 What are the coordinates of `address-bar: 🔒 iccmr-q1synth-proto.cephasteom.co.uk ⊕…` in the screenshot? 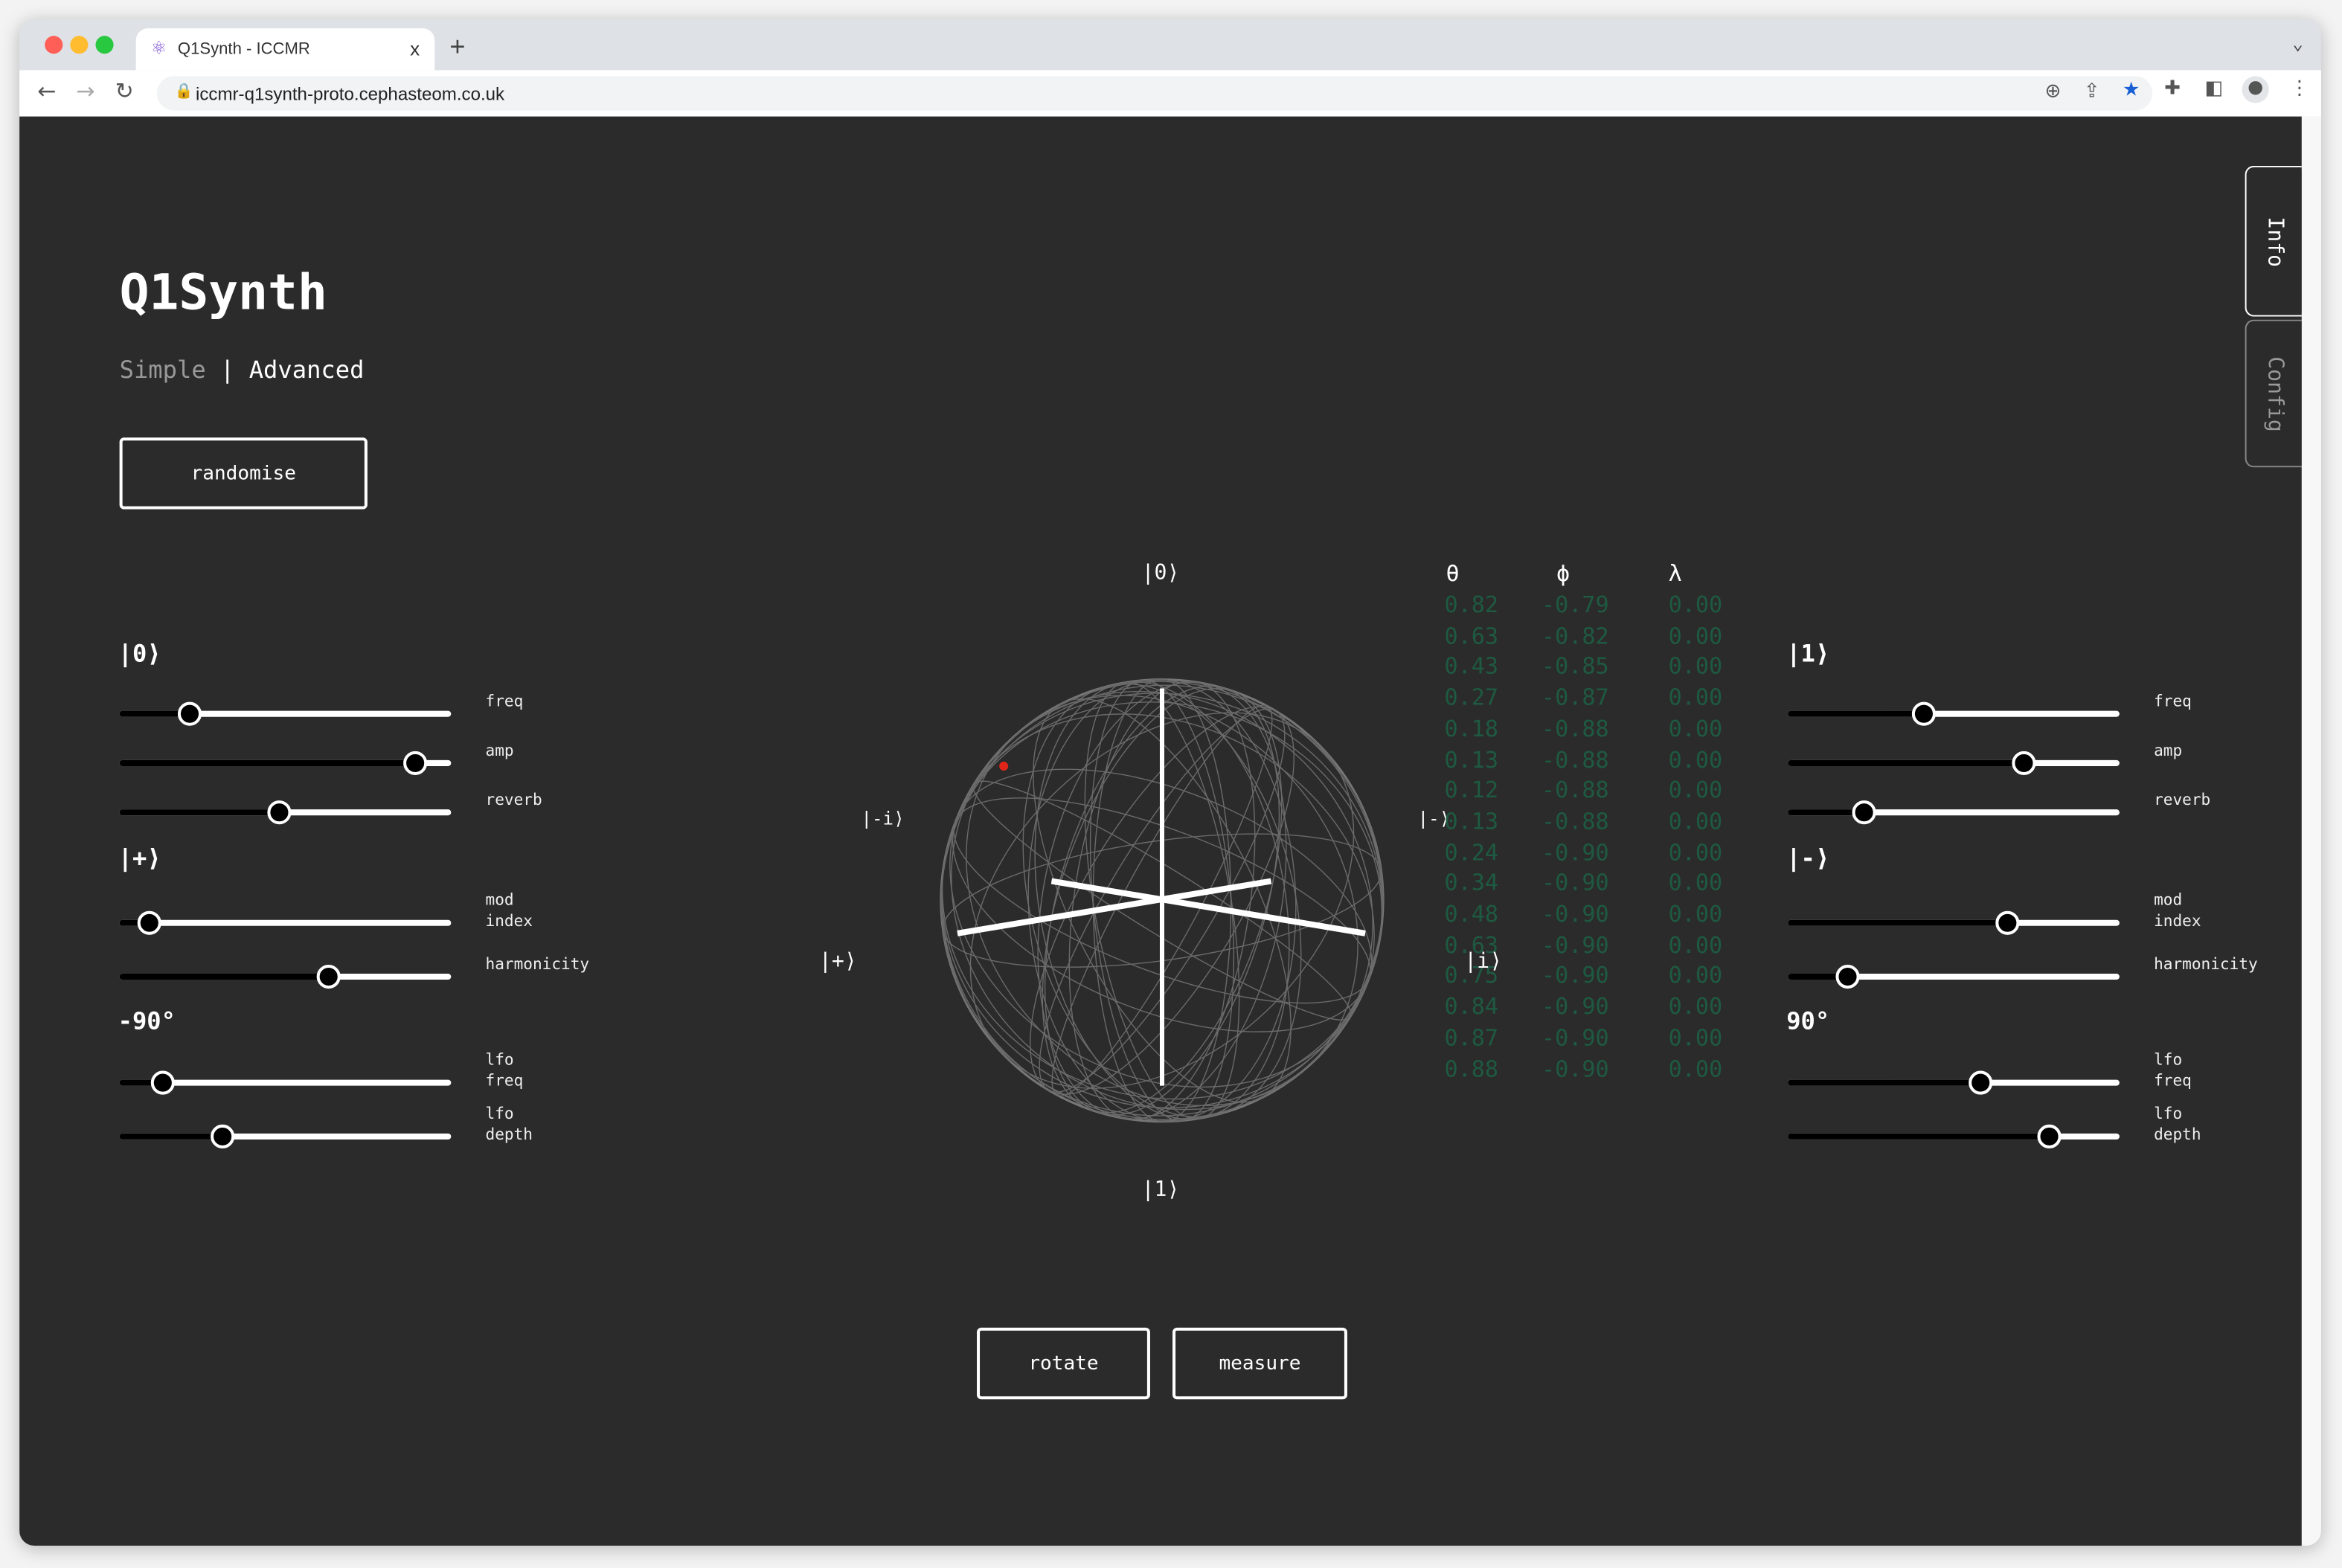 It's located at (1154, 93).